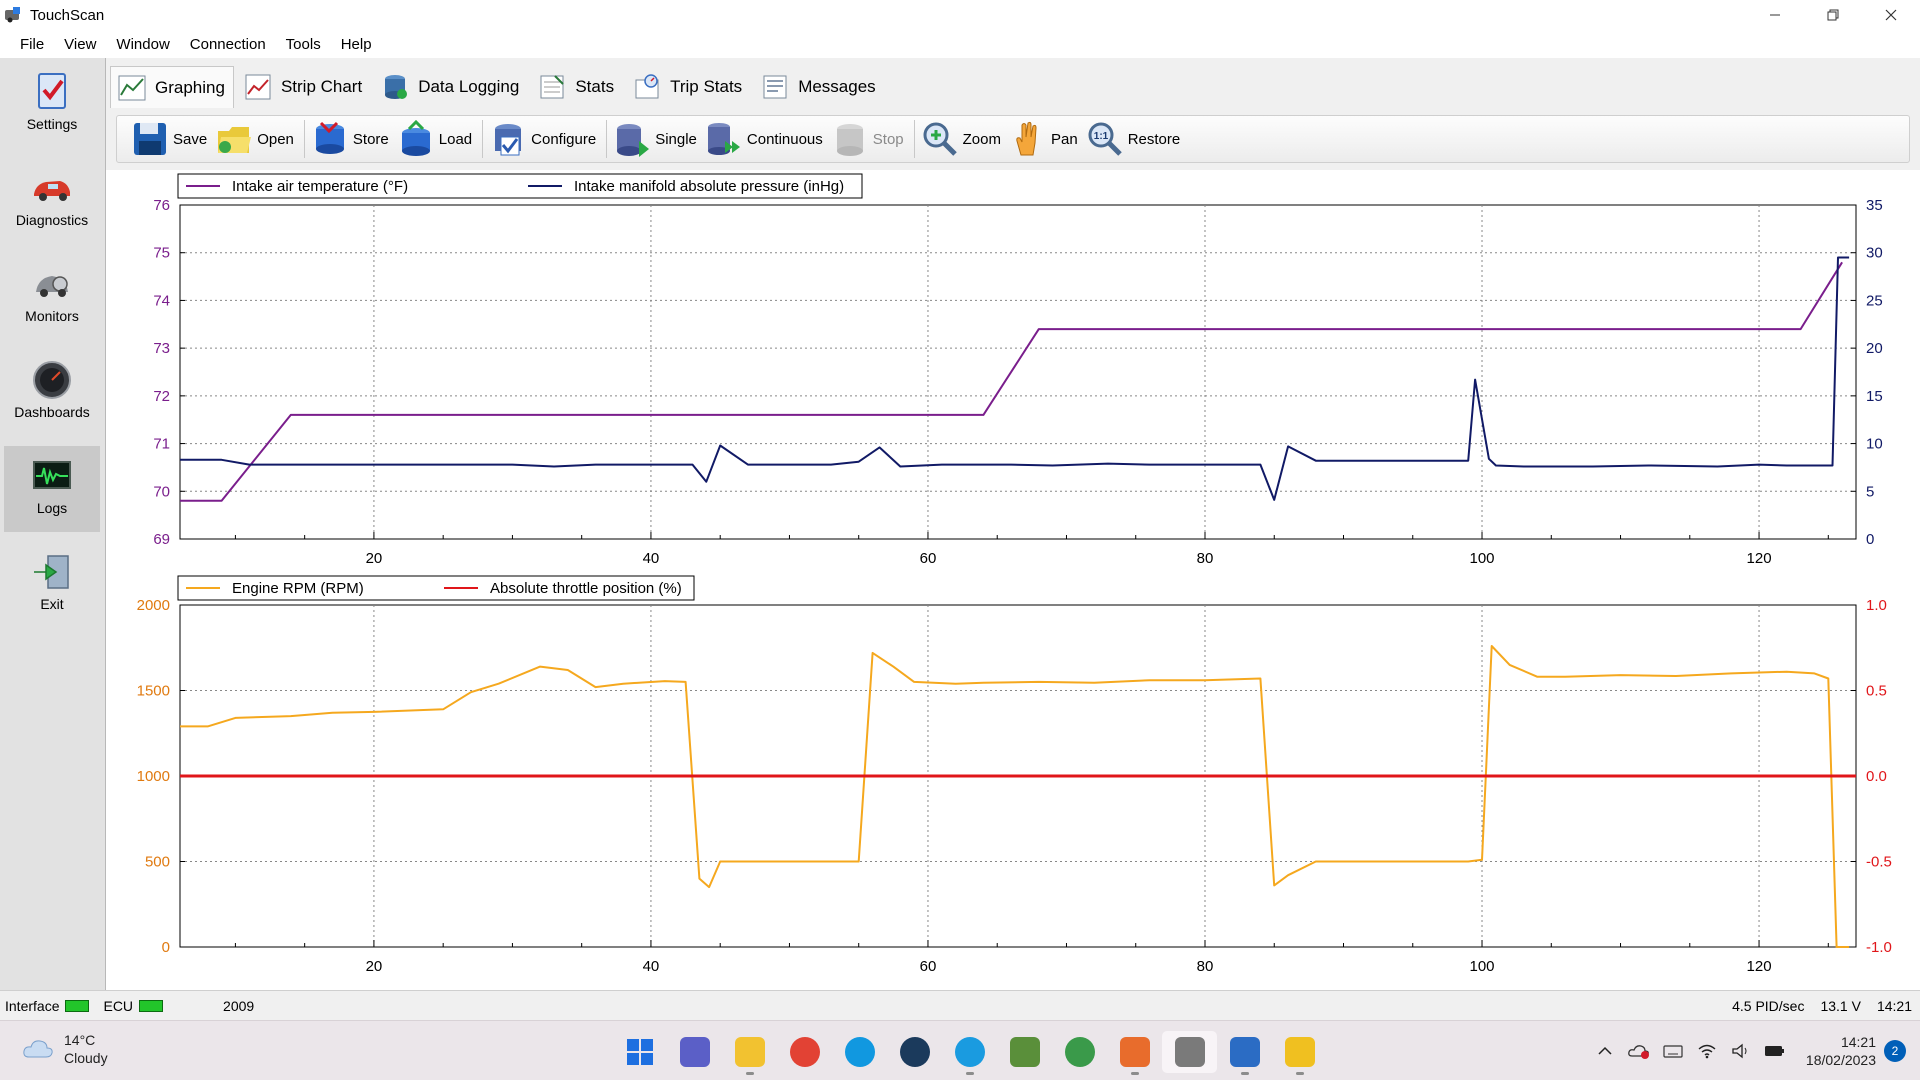 The height and width of the screenshot is (1080, 1920). I want to click on sidebar-item-label: Settings, so click(52, 124).